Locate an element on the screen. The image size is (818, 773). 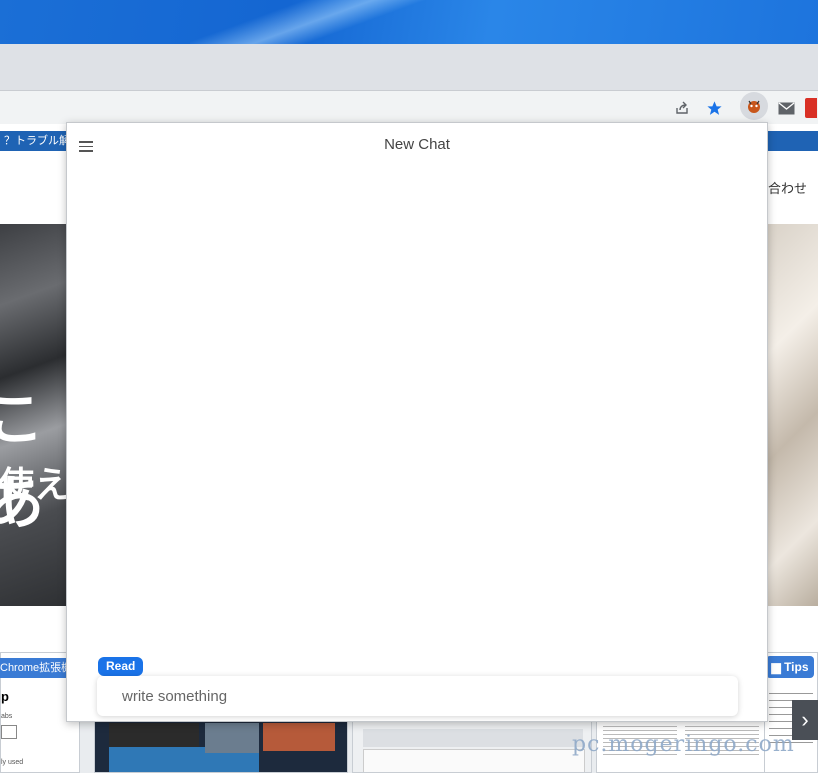
folder-icon: ▆ is located at coordinates (776, 667).